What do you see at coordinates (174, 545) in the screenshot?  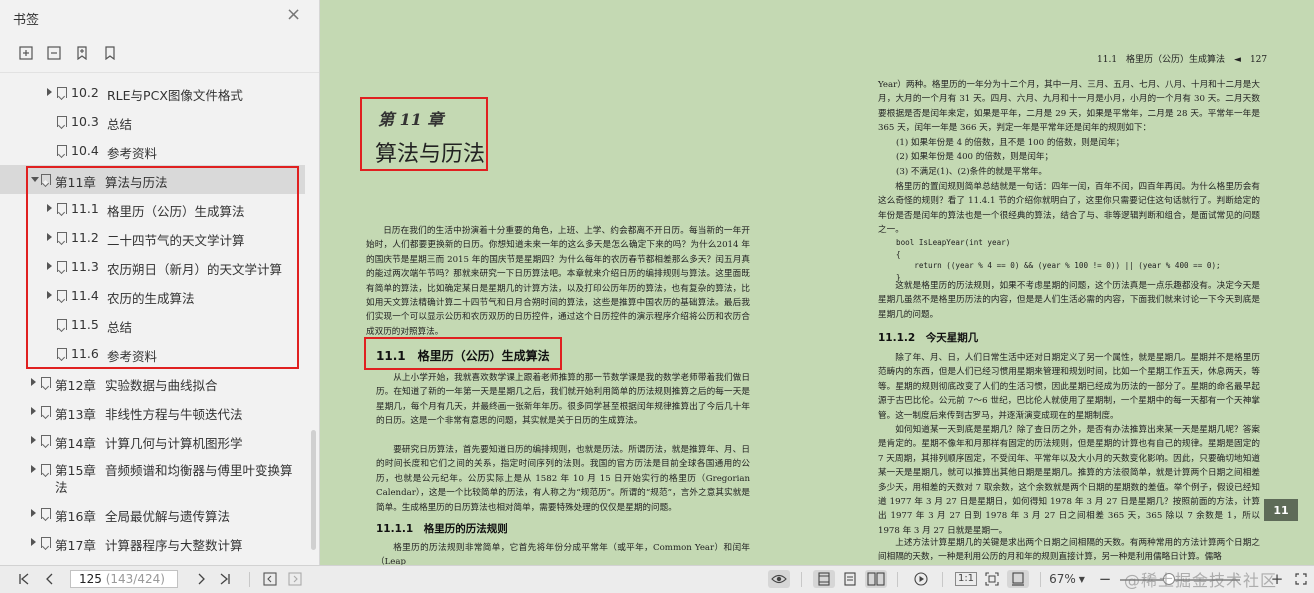 I see `bookmark-label: 计算器程序与大整数计算` at bounding box center [174, 545].